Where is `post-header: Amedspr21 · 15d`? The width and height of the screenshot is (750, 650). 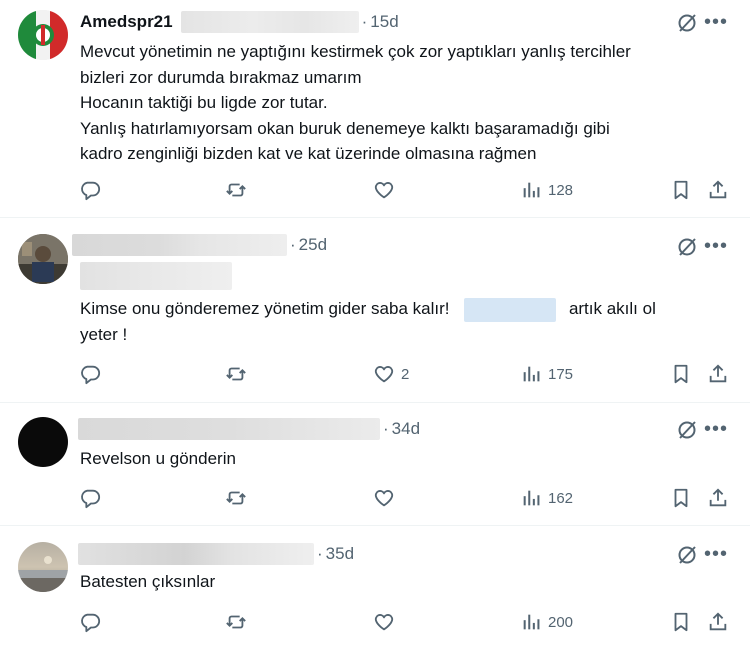 post-header: Amedspr21 · 15d is located at coordinates (239, 22).